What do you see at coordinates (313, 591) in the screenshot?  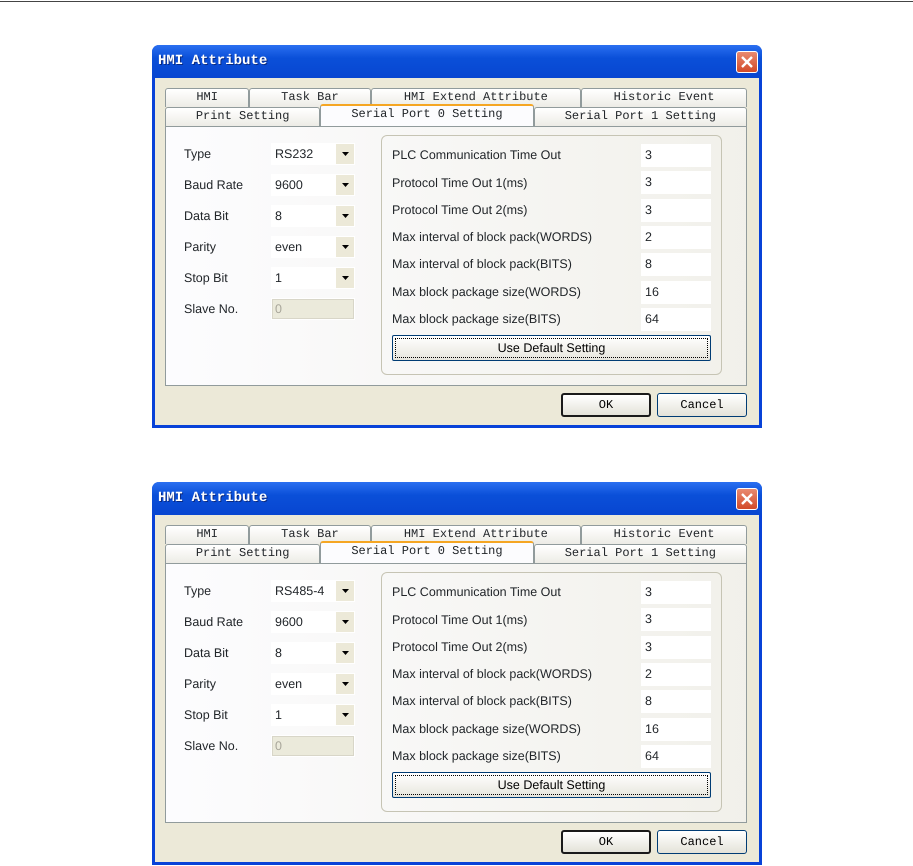 I see `dropdown-field: RS485-4` at bounding box center [313, 591].